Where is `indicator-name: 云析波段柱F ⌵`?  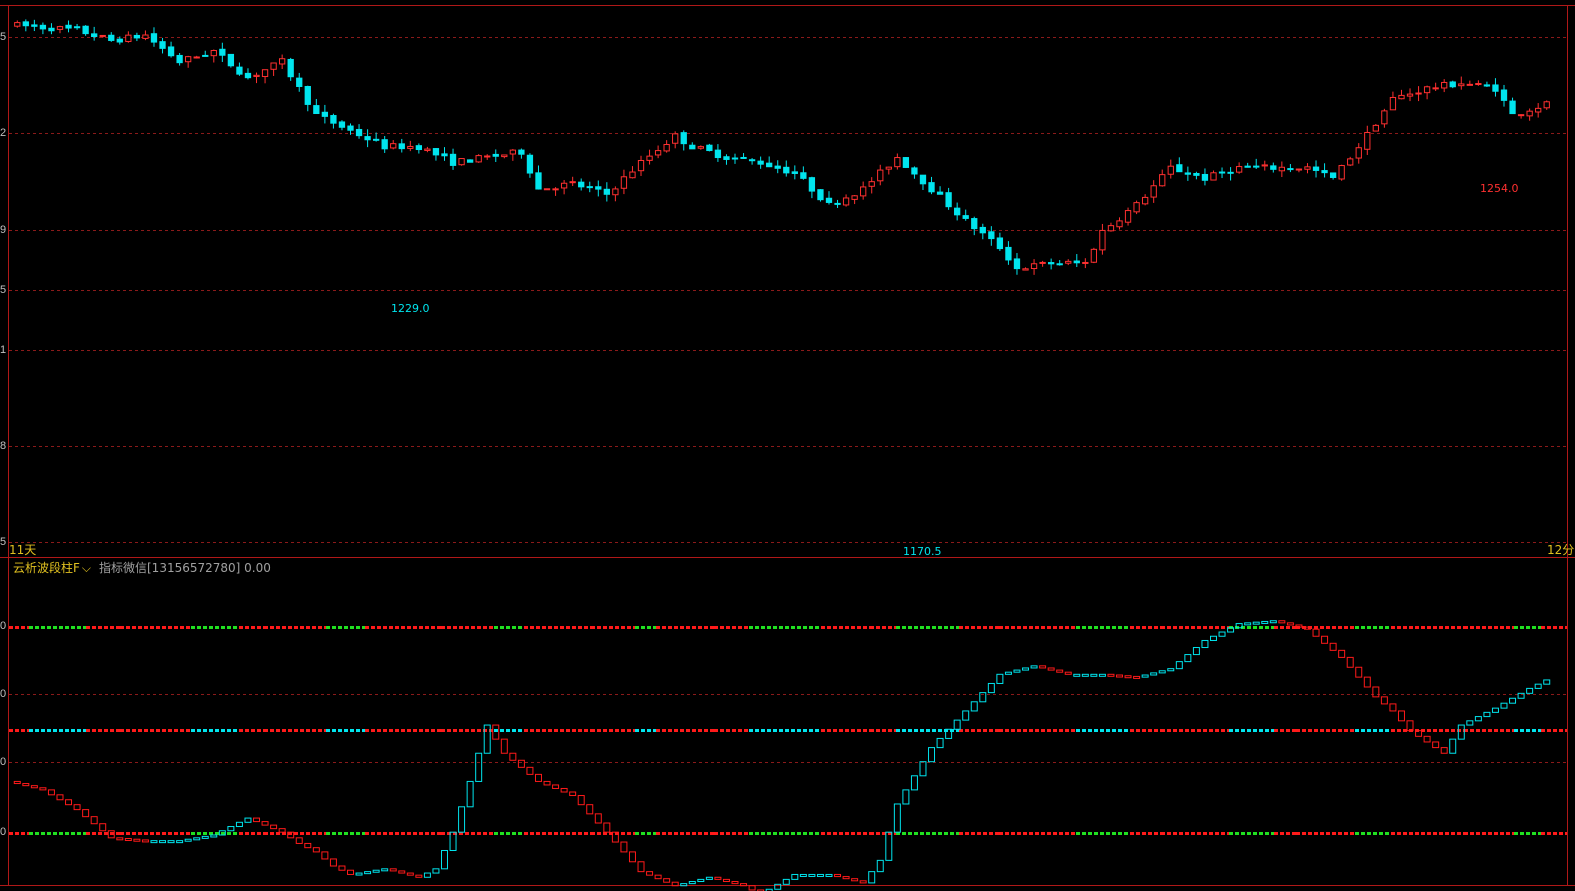
indicator-name: 云析波段柱F ⌵ is located at coordinates (52, 567).